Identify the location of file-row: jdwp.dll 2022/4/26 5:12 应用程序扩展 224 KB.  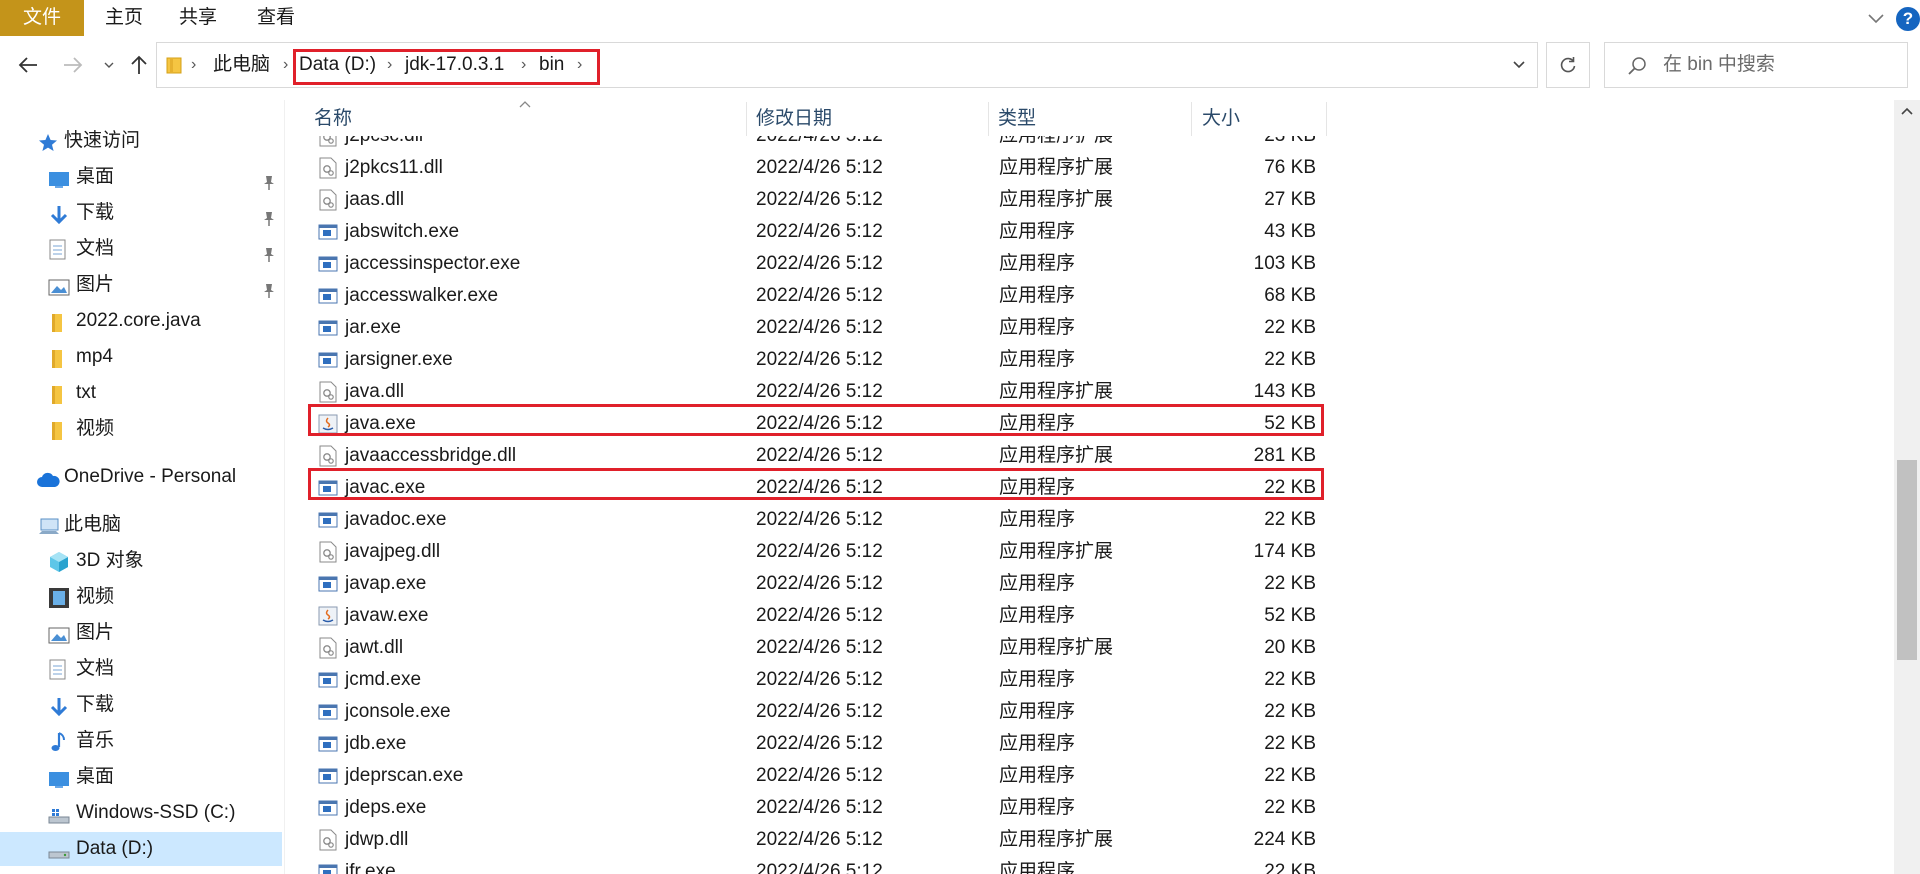
(815, 840).